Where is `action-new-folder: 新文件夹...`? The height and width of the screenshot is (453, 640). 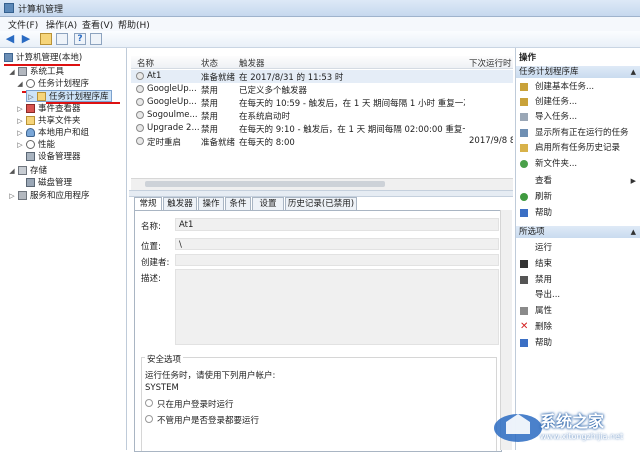 action-new-folder: 新文件夹... is located at coordinates (579, 164).